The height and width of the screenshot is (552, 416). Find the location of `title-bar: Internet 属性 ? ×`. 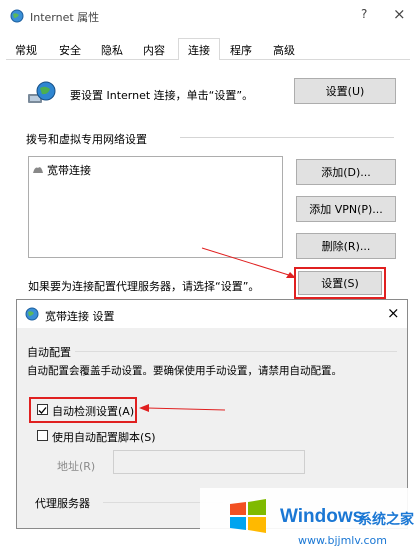

title-bar: Internet 属性 ? × is located at coordinates (208, 16).